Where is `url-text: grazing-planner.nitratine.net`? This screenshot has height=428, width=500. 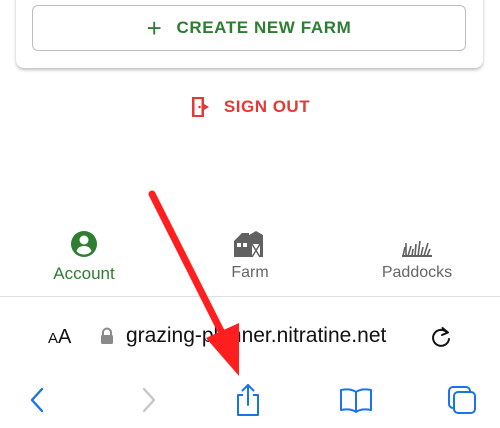
url-text: grazing-planner.nitratine.net is located at coordinates (256, 335).